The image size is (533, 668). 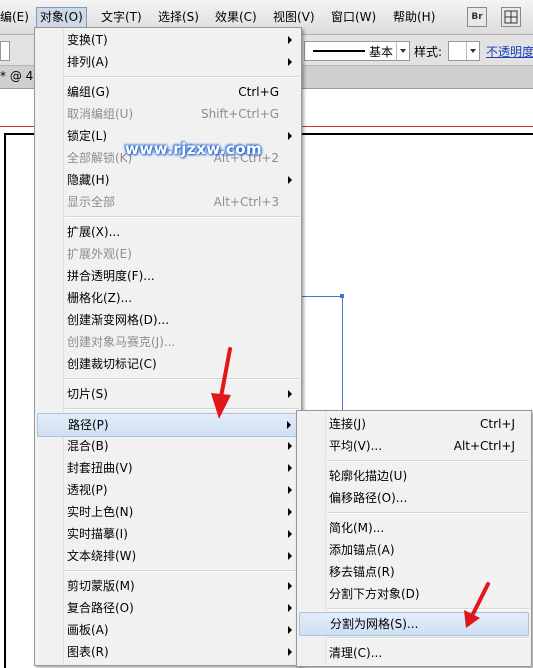 What do you see at coordinates (112, 364) in the screenshot?
I see `menu-item-label: 创建裁切标记(C)` at bounding box center [112, 364].